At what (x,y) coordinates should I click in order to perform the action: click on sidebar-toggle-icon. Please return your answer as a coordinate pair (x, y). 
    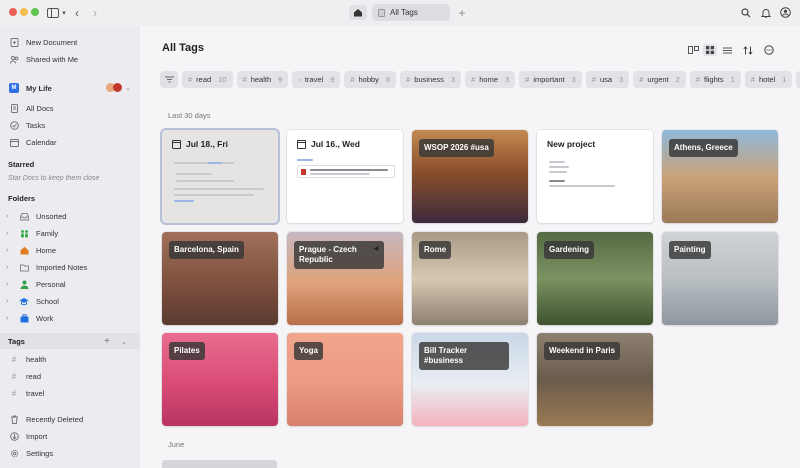
    Looking at the image, I should click on (53, 12).